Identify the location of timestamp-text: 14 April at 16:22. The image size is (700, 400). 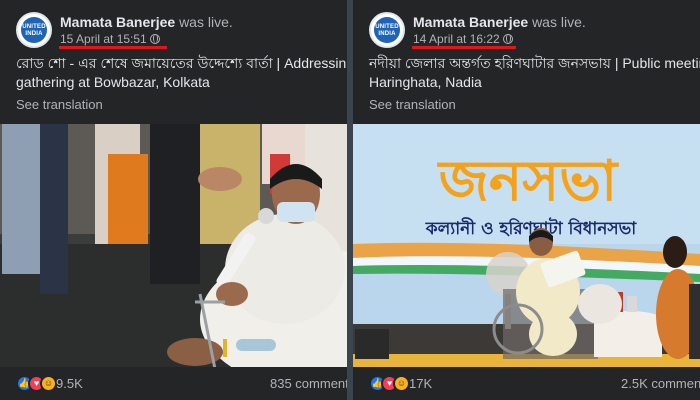
(456, 39).